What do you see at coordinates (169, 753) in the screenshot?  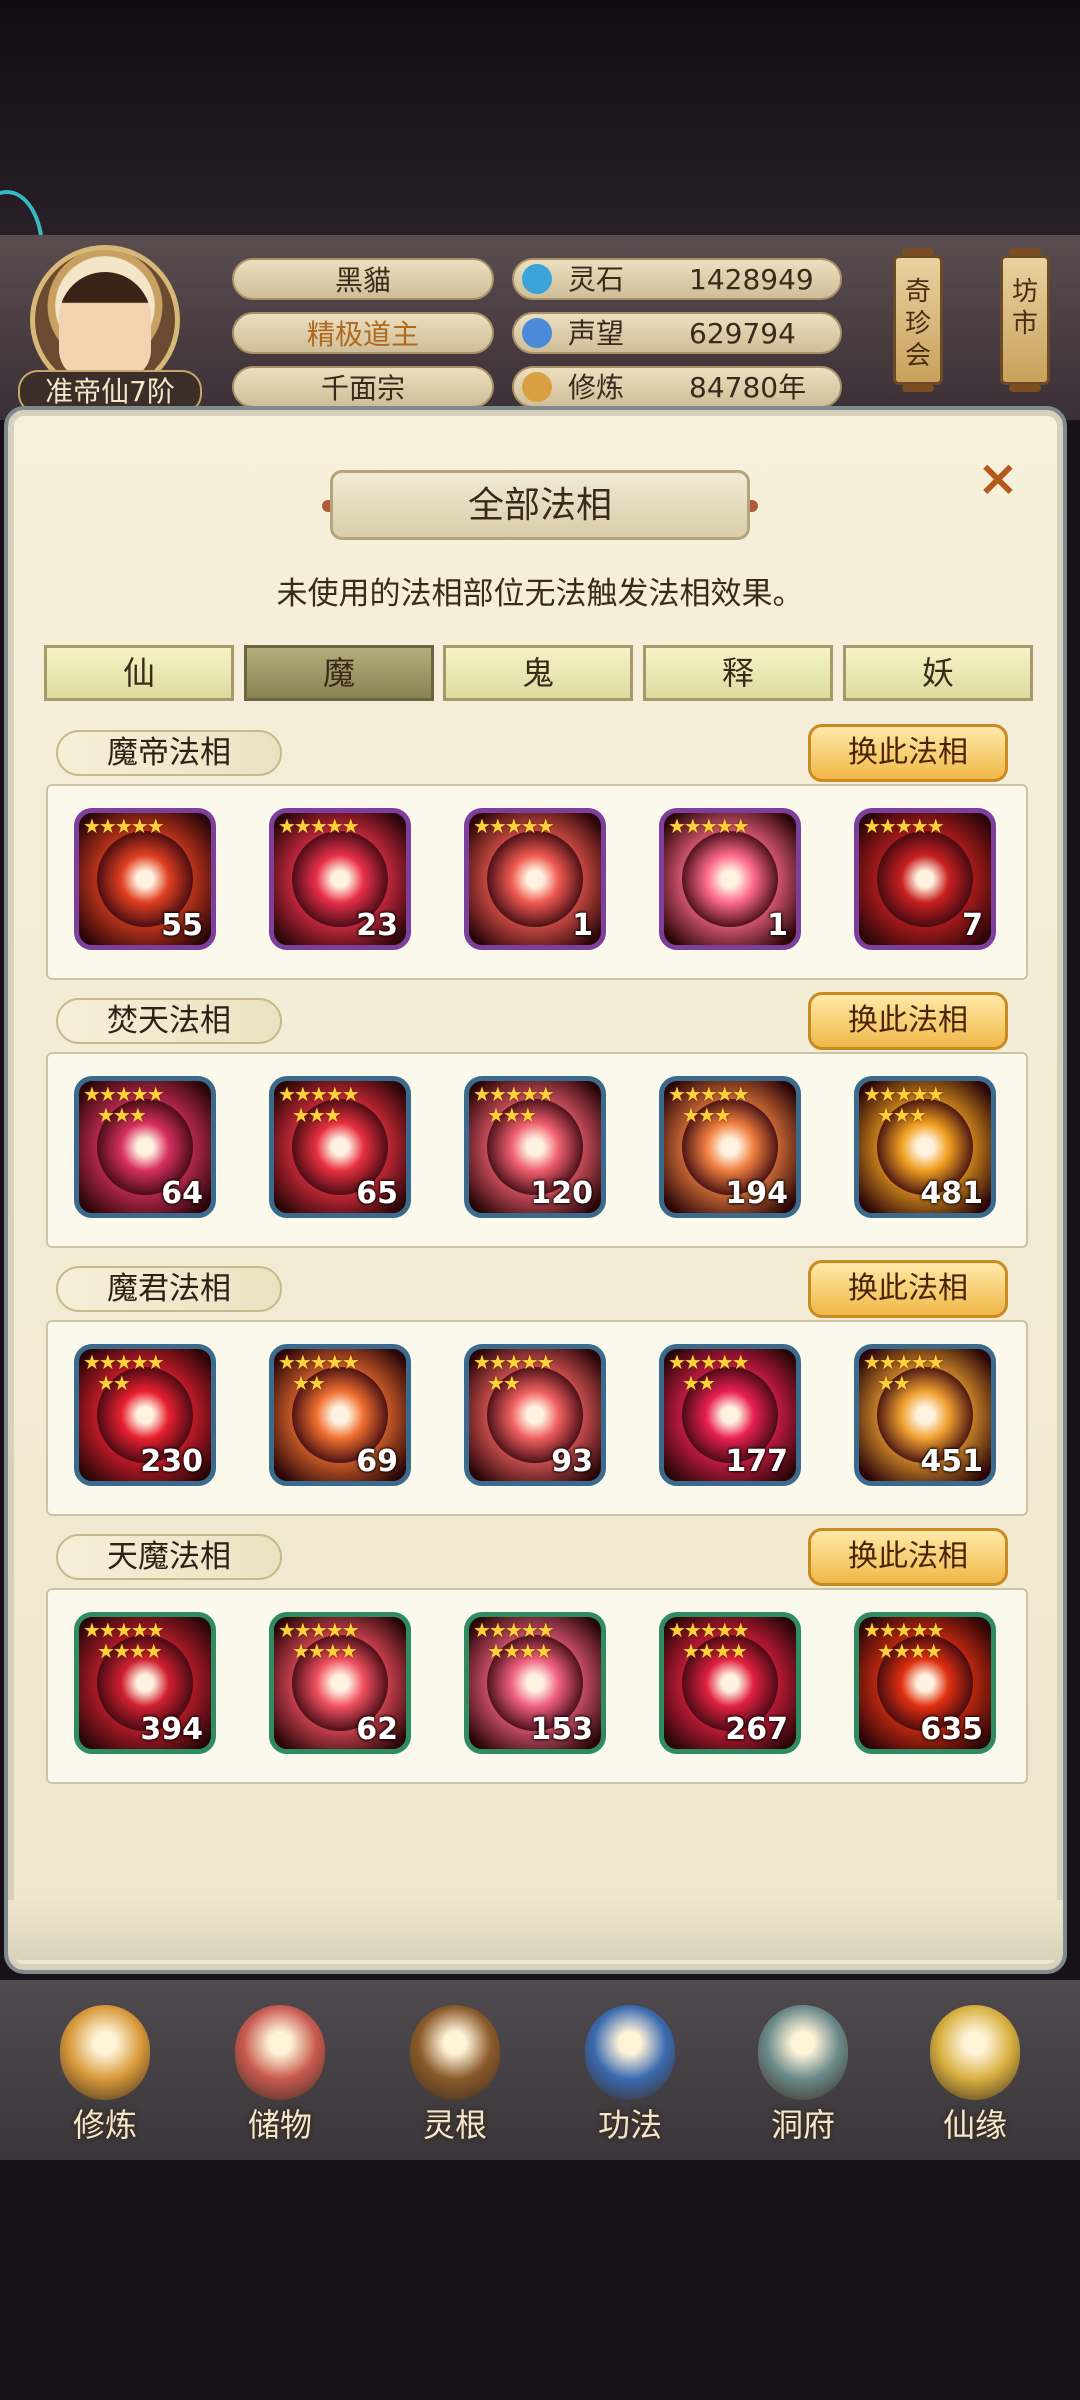 I see `section-title: 魔帝法相` at bounding box center [169, 753].